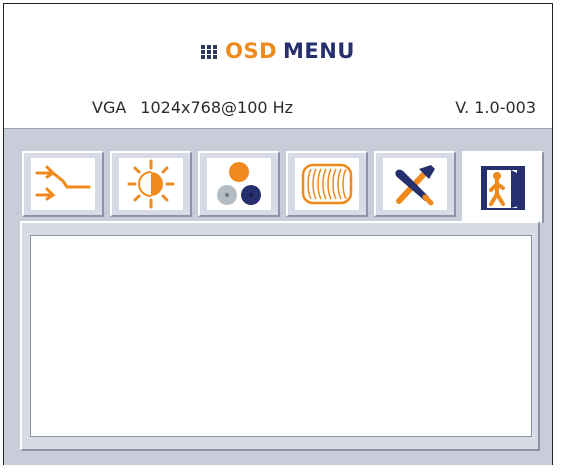 The height and width of the screenshot is (472, 561). Describe the element at coordinates (217, 107) in the screenshot. I see `resolution-text: 1024x768@100 Hz` at that location.